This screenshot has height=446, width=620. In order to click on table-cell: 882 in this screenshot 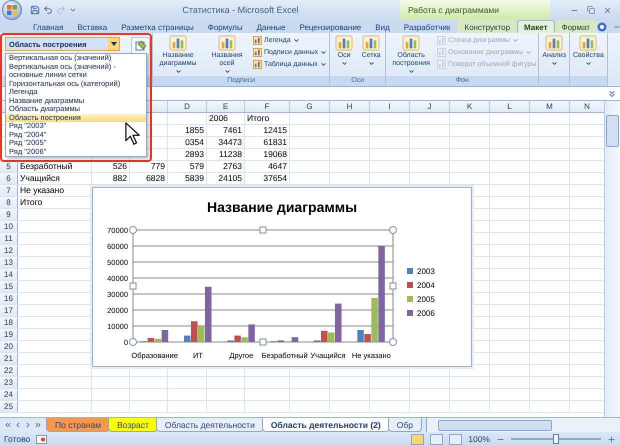, I will do `click(111, 178)`.